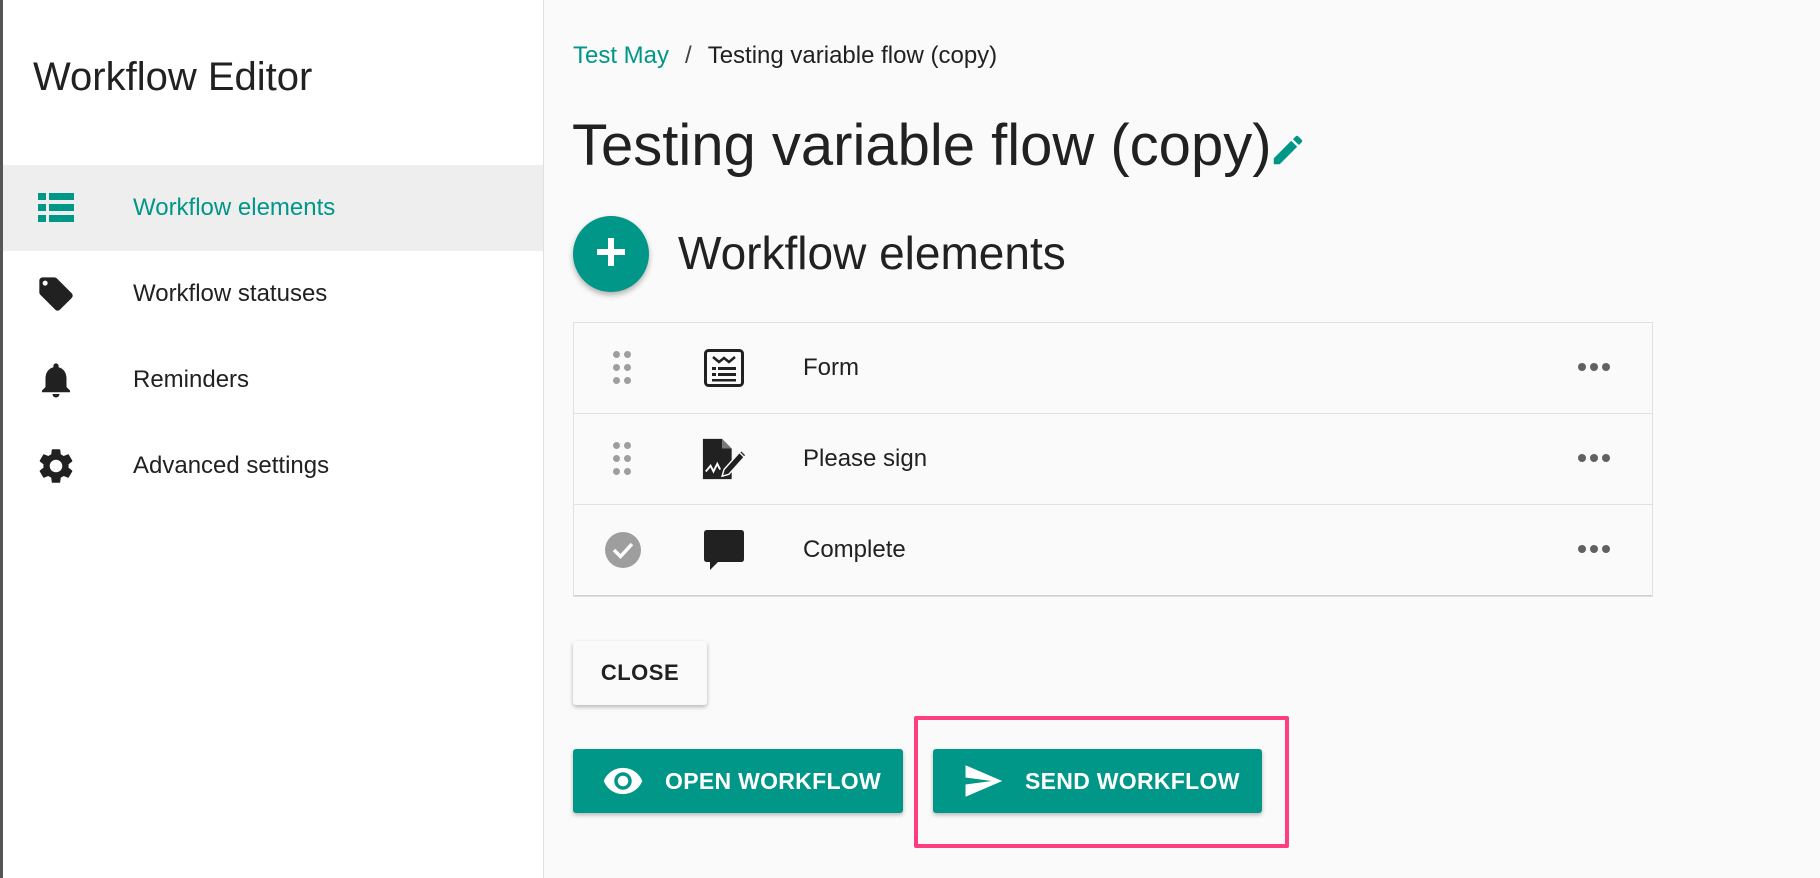  What do you see at coordinates (1113, 550) in the screenshot?
I see `list-item: Complete` at bounding box center [1113, 550].